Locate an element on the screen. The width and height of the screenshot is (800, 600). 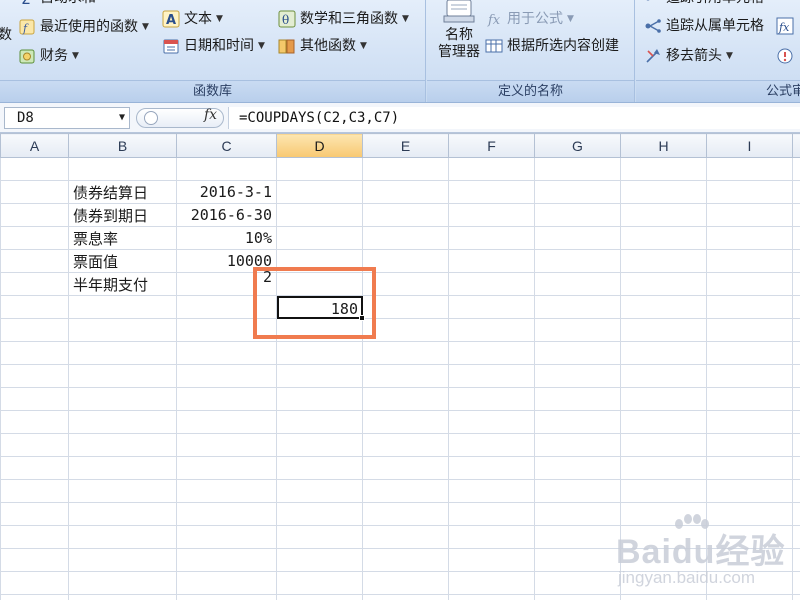
cell-i1 is located at coordinates (749, 169).